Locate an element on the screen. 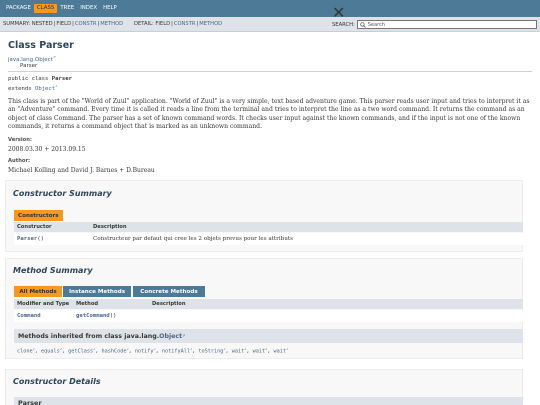  inherited-method-link: toString is located at coordinates (210, 352).